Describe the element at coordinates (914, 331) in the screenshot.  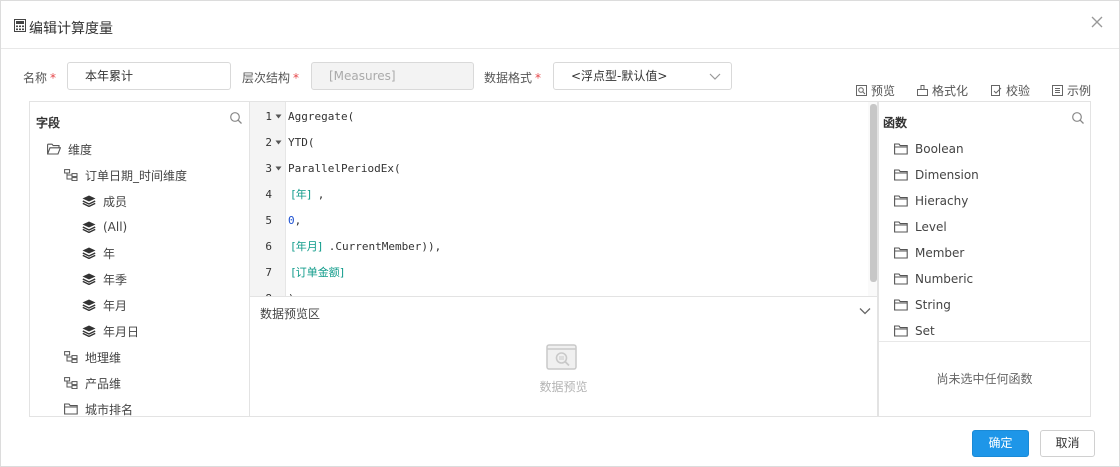
I see `function-category-item: Set` at that location.